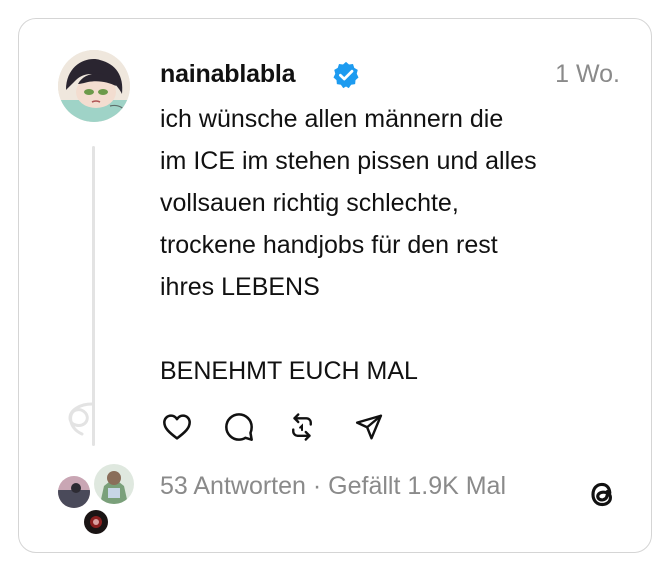 This screenshot has height=570, width=672. Describe the element at coordinates (309, 203) in the screenshot. I see `post-text-line: vollsauen richtig schlechte,` at that location.